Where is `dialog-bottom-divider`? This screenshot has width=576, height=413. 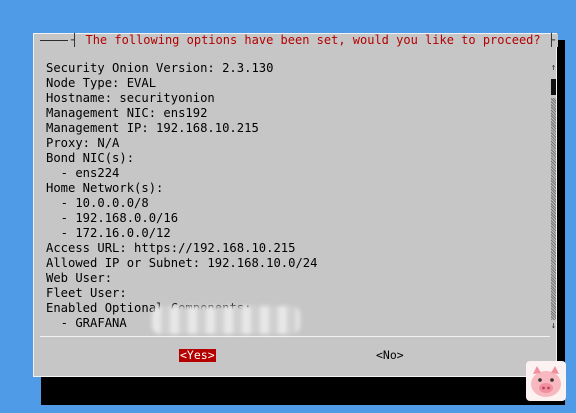 dialog-bottom-divider is located at coordinates (295, 336).